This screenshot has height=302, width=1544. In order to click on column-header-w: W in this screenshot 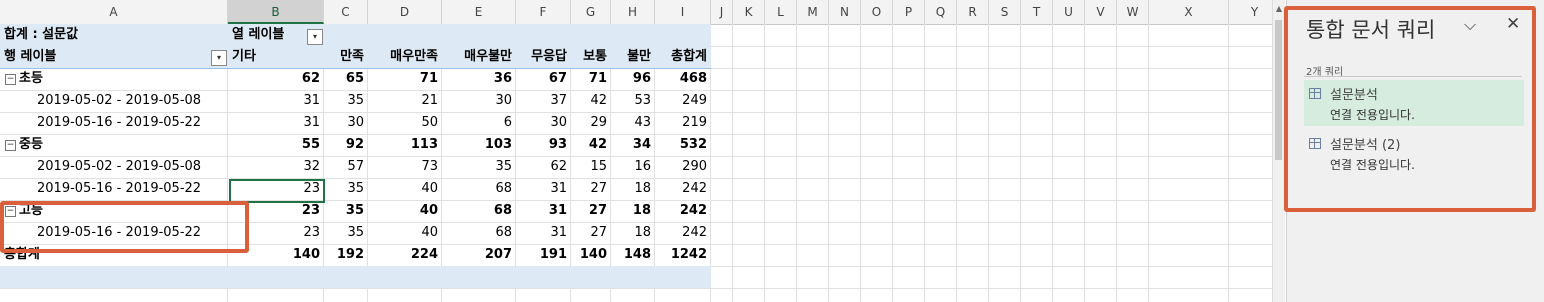, I will do `click(1133, 12)`.